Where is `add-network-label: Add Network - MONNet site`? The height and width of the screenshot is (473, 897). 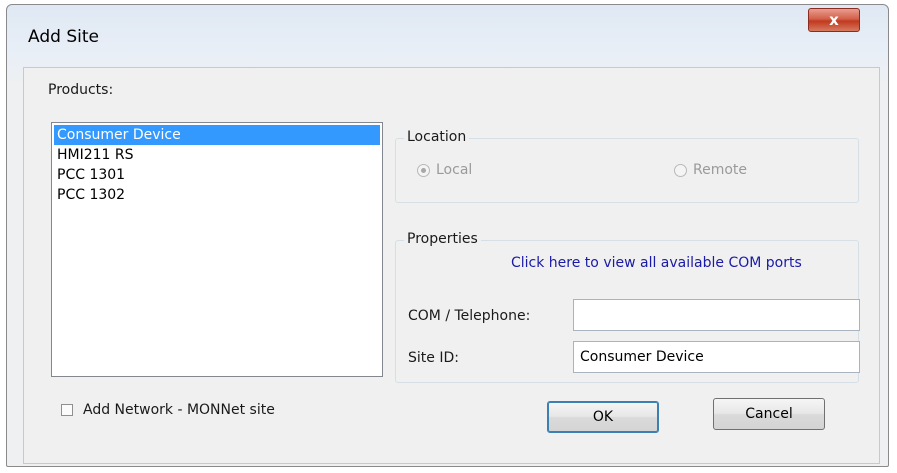
add-network-label: Add Network - MONNet site is located at coordinates (179, 410).